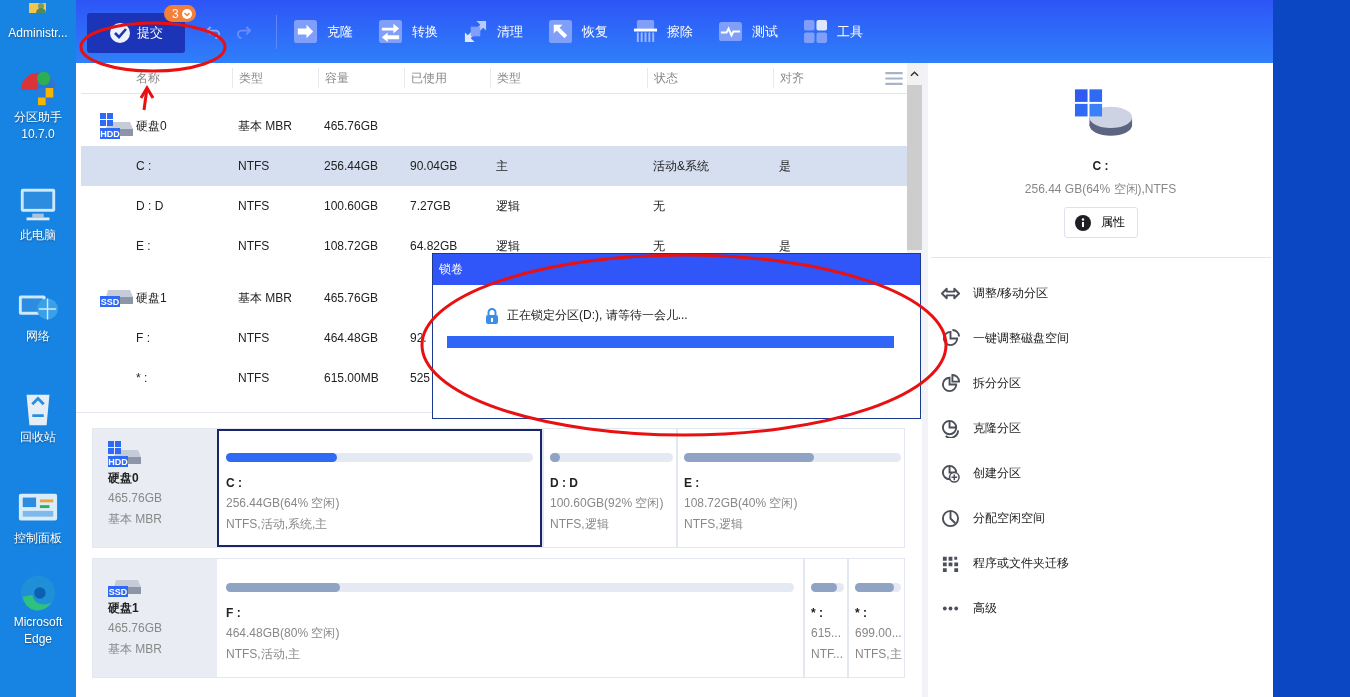 This screenshot has width=1350, height=697. Describe the element at coordinates (124, 608) in the screenshot. I see `disk-name: 硬盘1` at that location.